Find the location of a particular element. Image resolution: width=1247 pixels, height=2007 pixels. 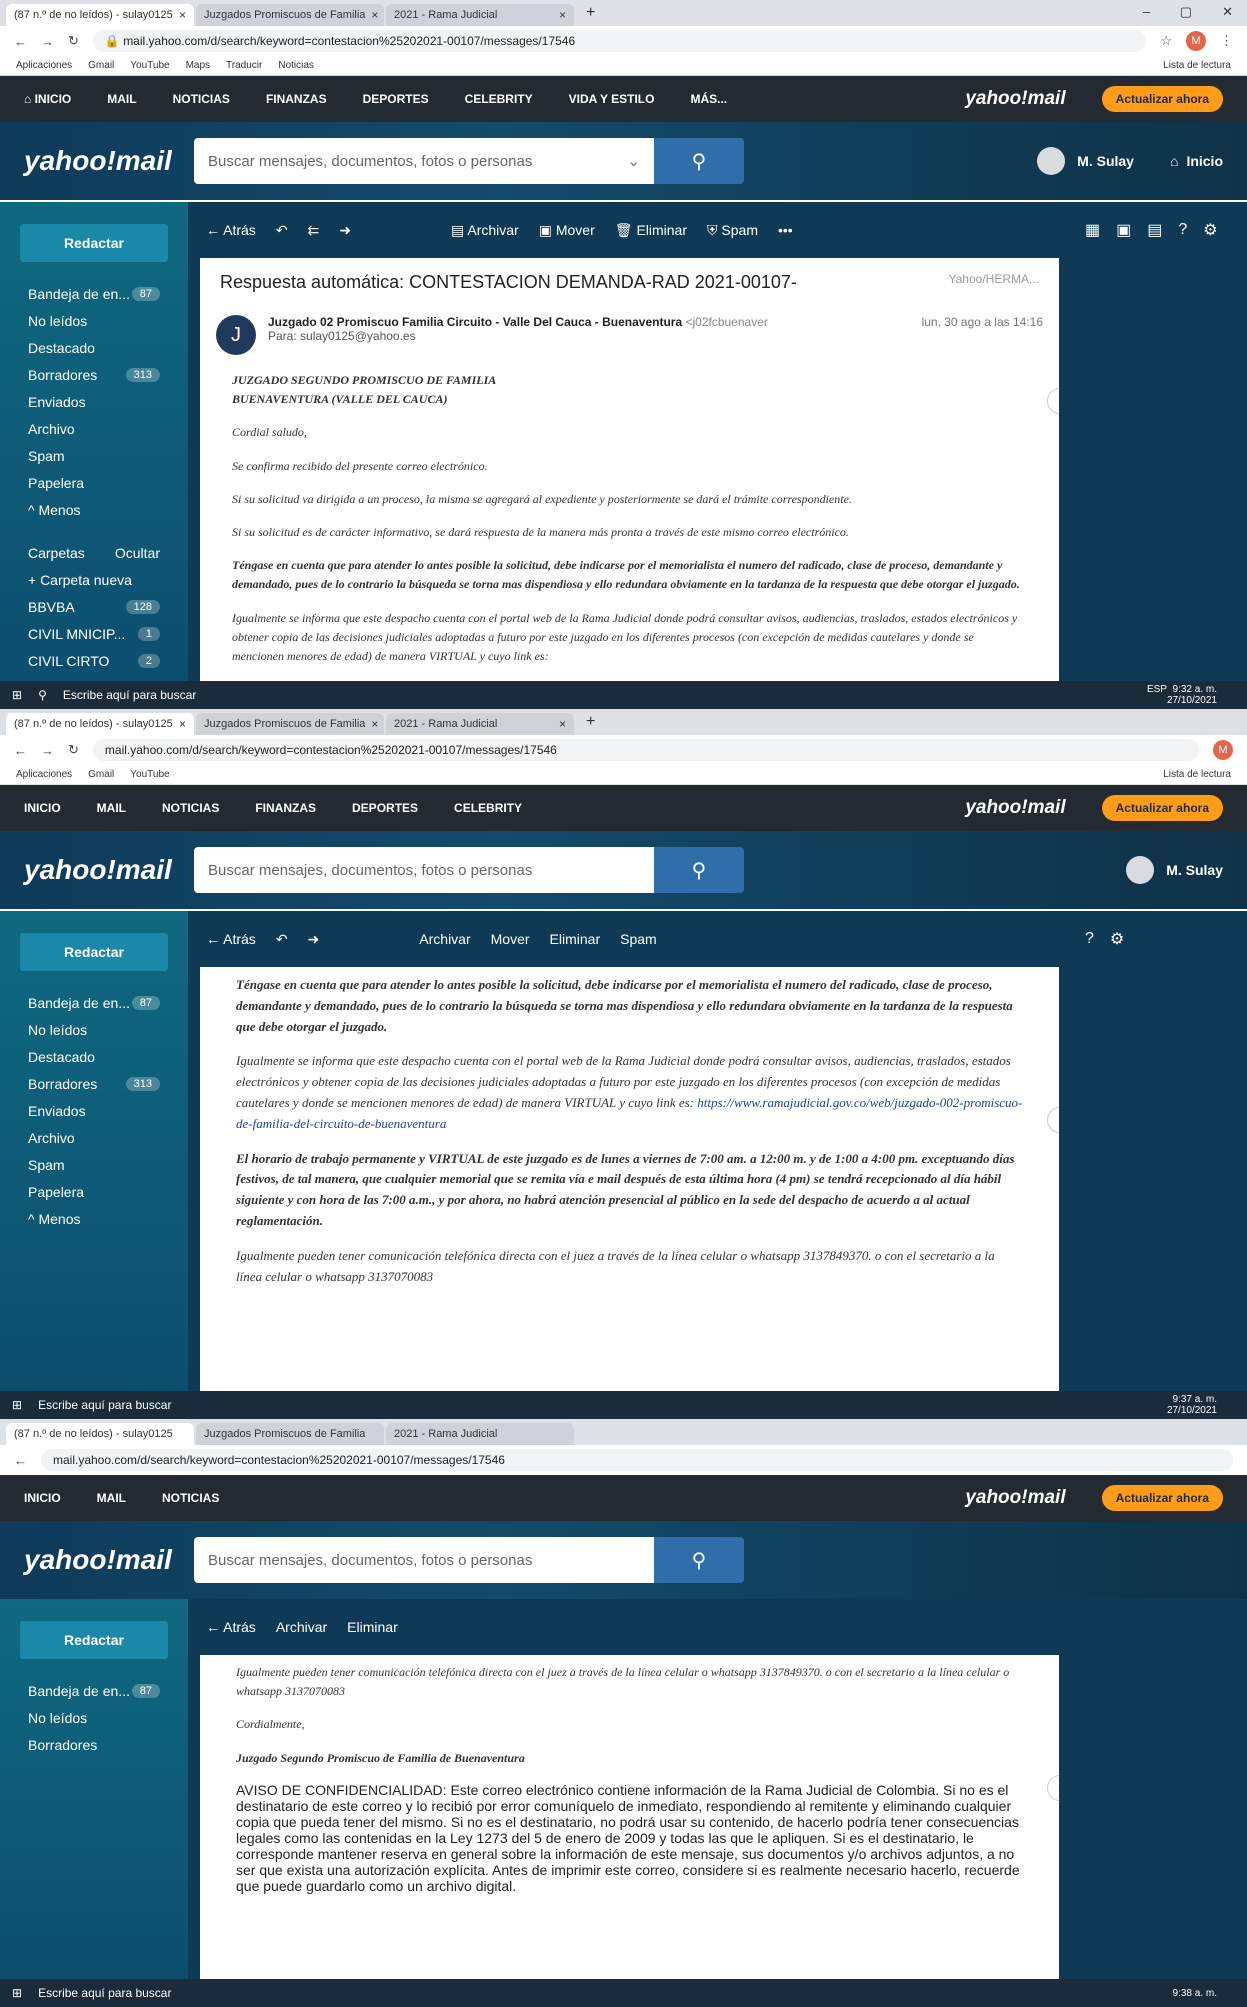

windows-icon: ⊞ is located at coordinates (17, 1993).